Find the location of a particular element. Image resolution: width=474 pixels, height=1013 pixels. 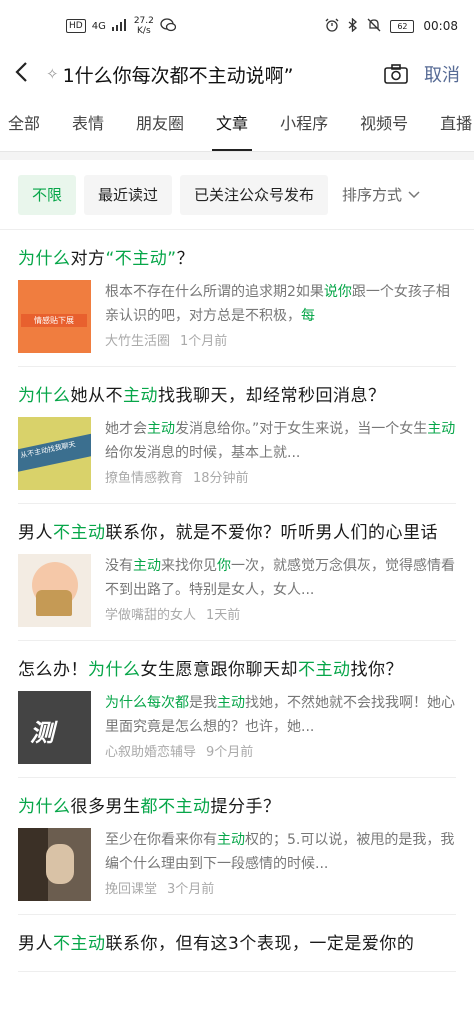

result-item: 男人不主动联系你，但有这3个表现，一定是爱你的 is located at coordinates (237, 943).